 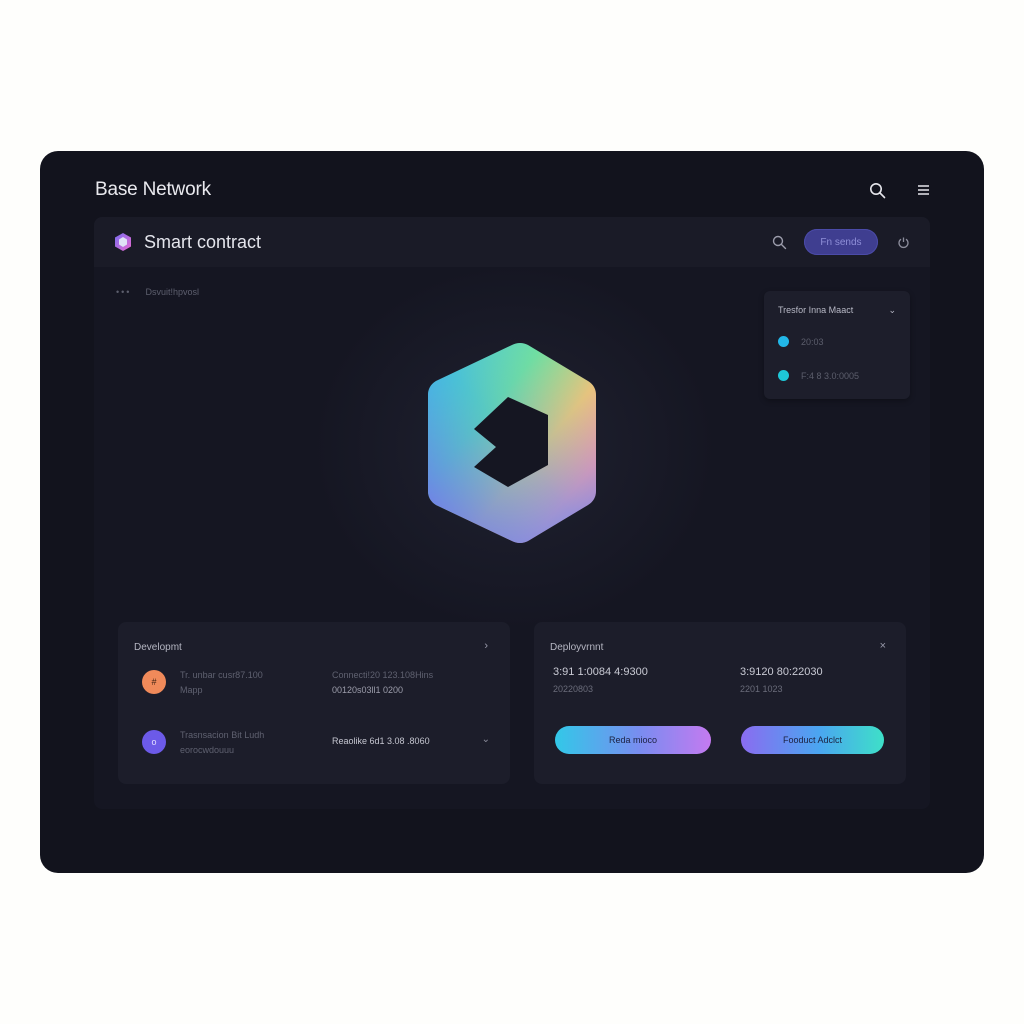 What do you see at coordinates (761, 689) in the screenshot?
I see `value-sub: 2201 1023` at bounding box center [761, 689].